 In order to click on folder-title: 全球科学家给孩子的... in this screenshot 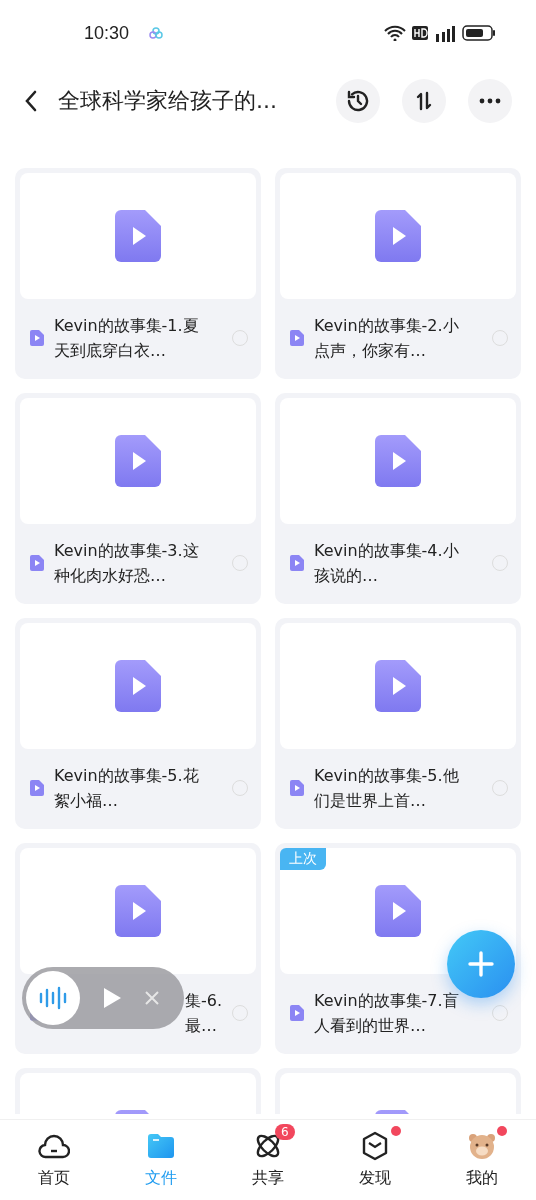, I will do `click(167, 101)`.